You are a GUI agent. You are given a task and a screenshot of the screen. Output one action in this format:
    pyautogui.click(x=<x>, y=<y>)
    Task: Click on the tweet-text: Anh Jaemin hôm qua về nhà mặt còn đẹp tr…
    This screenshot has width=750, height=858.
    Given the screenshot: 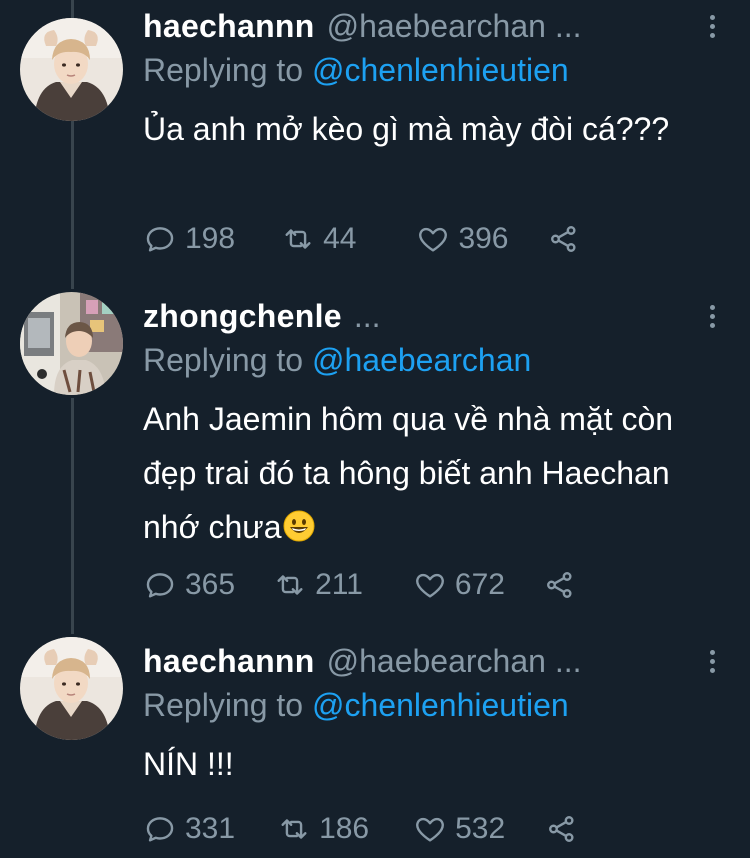 What is the action you would take?
    pyautogui.click(x=413, y=473)
    